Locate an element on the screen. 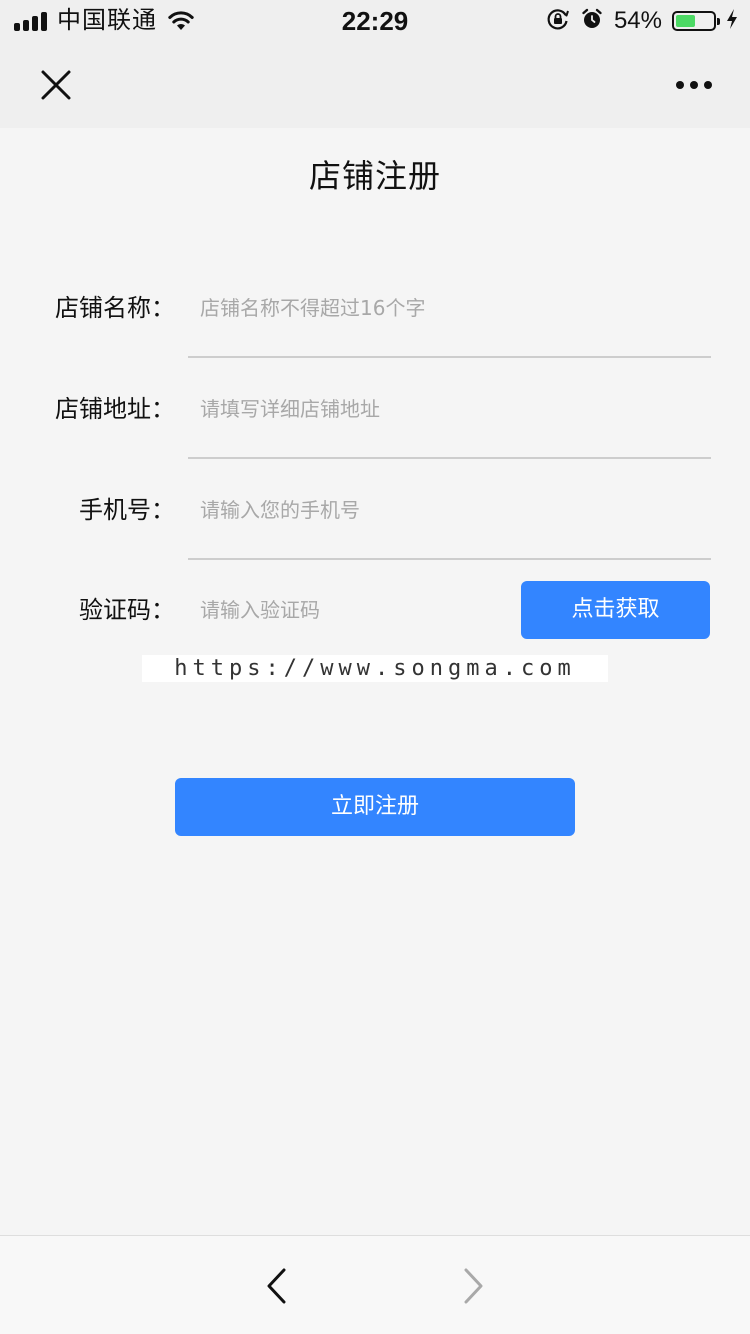  navigation-bar is located at coordinates (375, 85).